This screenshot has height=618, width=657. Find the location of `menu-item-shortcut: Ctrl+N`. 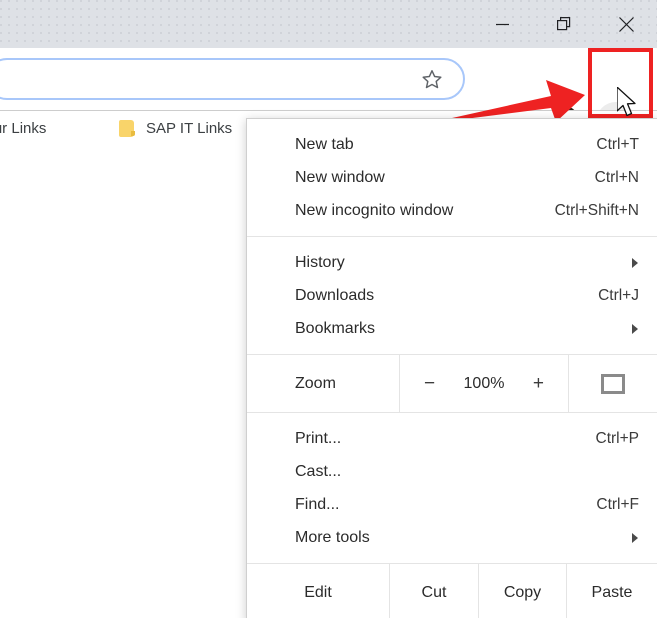

menu-item-shortcut: Ctrl+N is located at coordinates (616, 177).